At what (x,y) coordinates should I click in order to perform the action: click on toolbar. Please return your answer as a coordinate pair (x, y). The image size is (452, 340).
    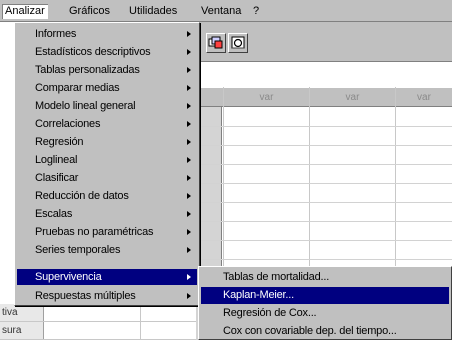
    Looking at the image, I should click on (324, 42).